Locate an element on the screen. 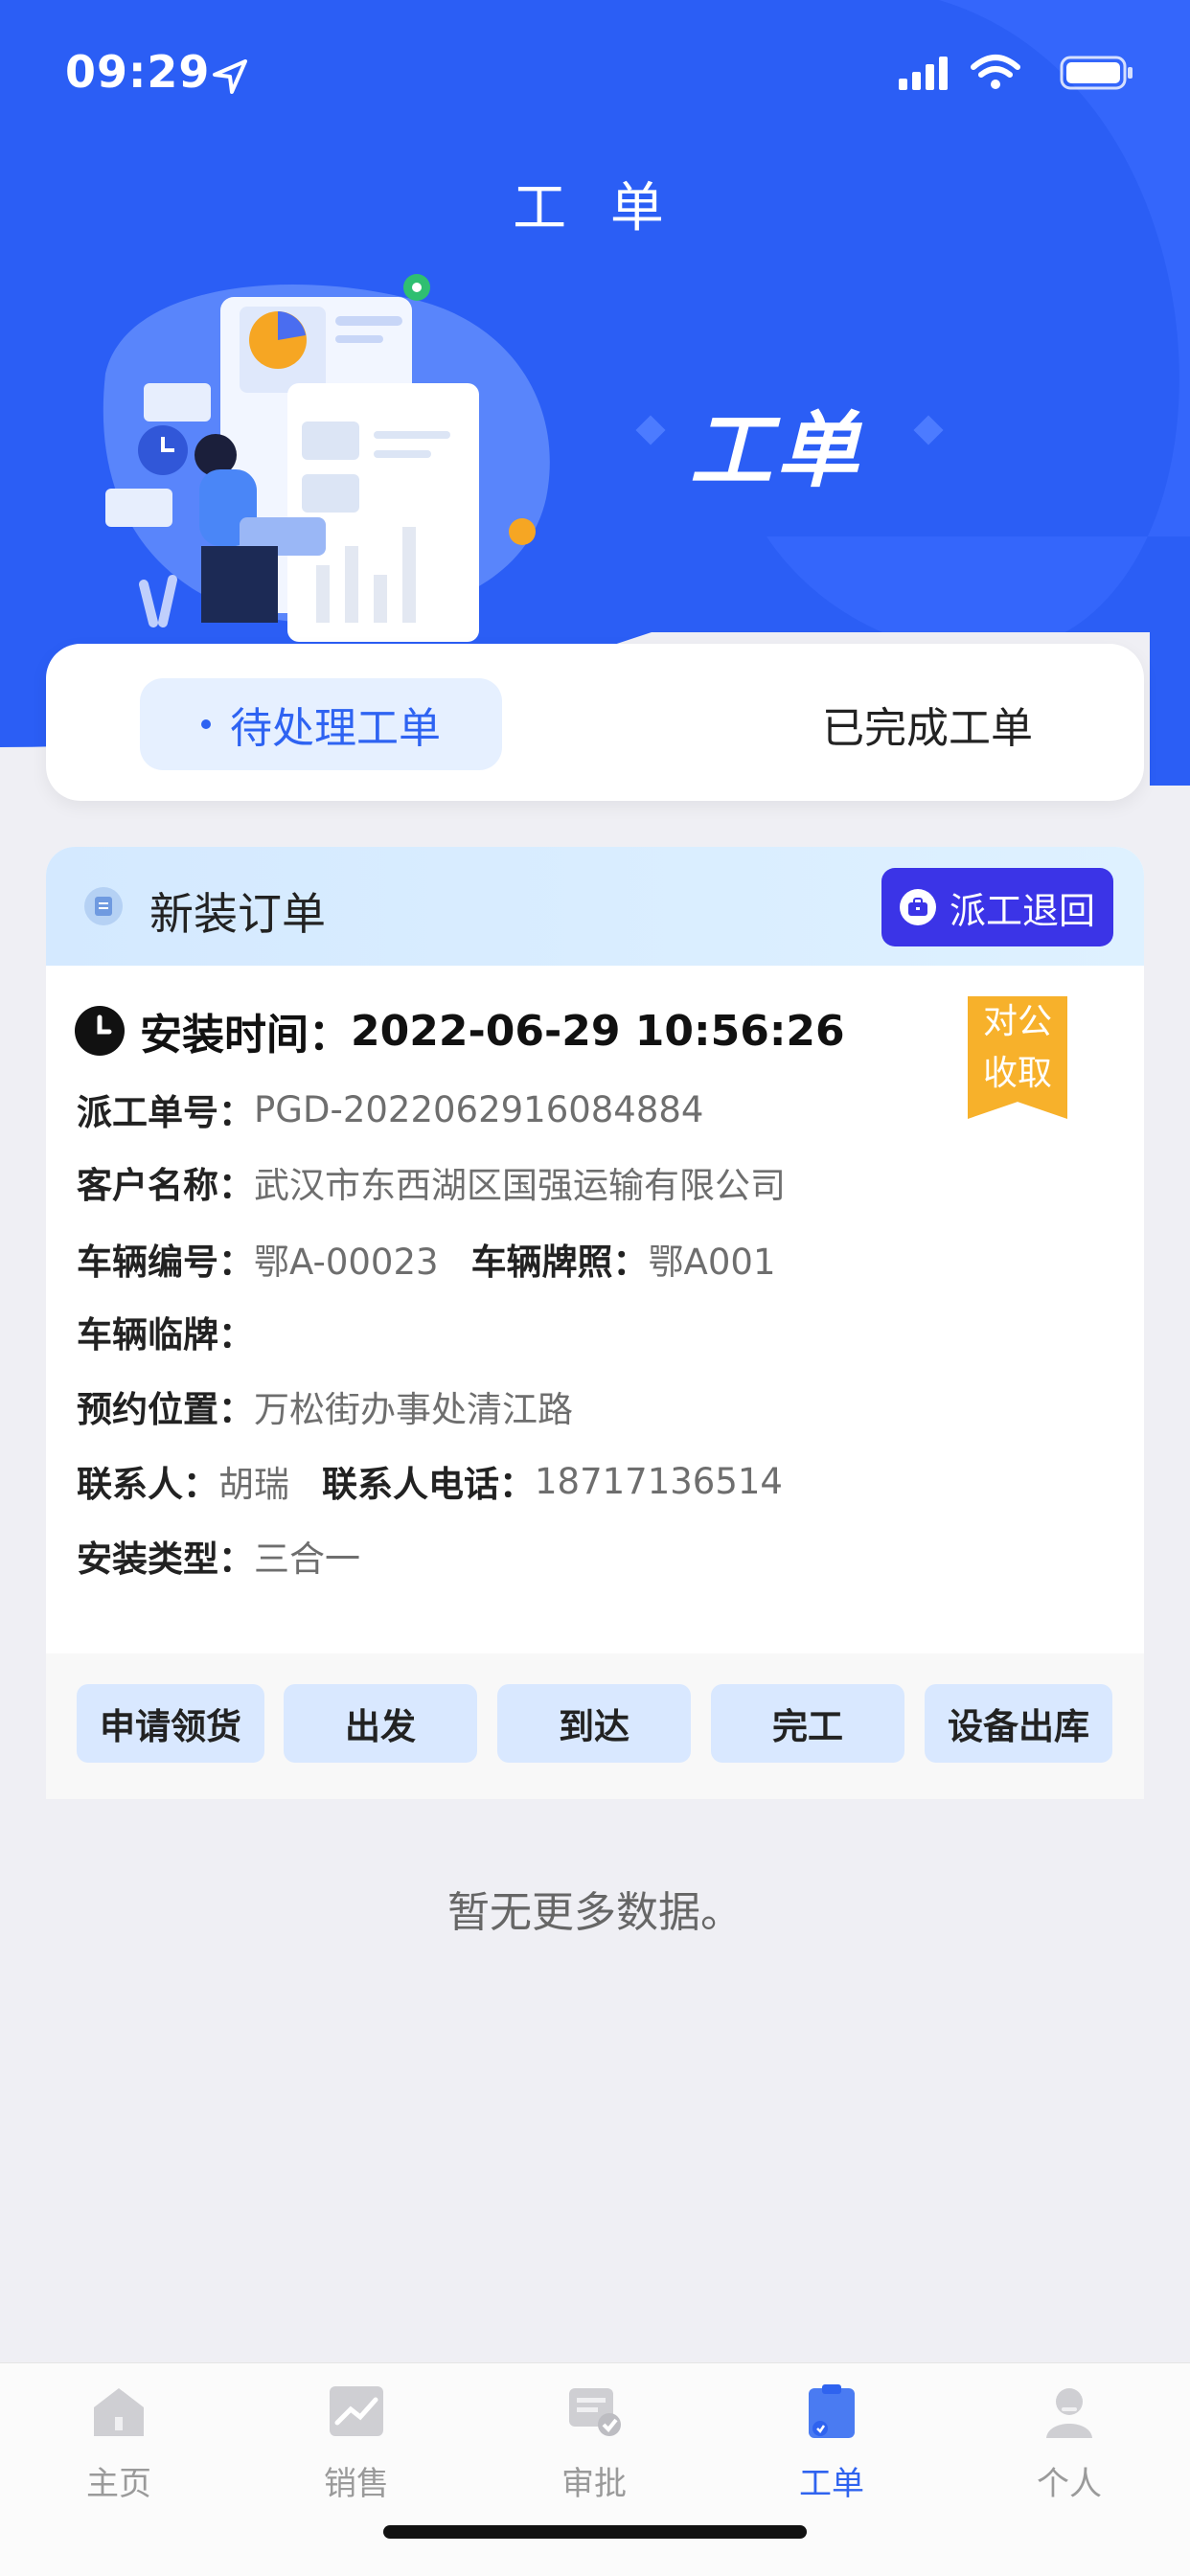 Image resolution: width=1190 pixels, height=2576 pixels. install-type: 三合一 is located at coordinates (307, 1559).